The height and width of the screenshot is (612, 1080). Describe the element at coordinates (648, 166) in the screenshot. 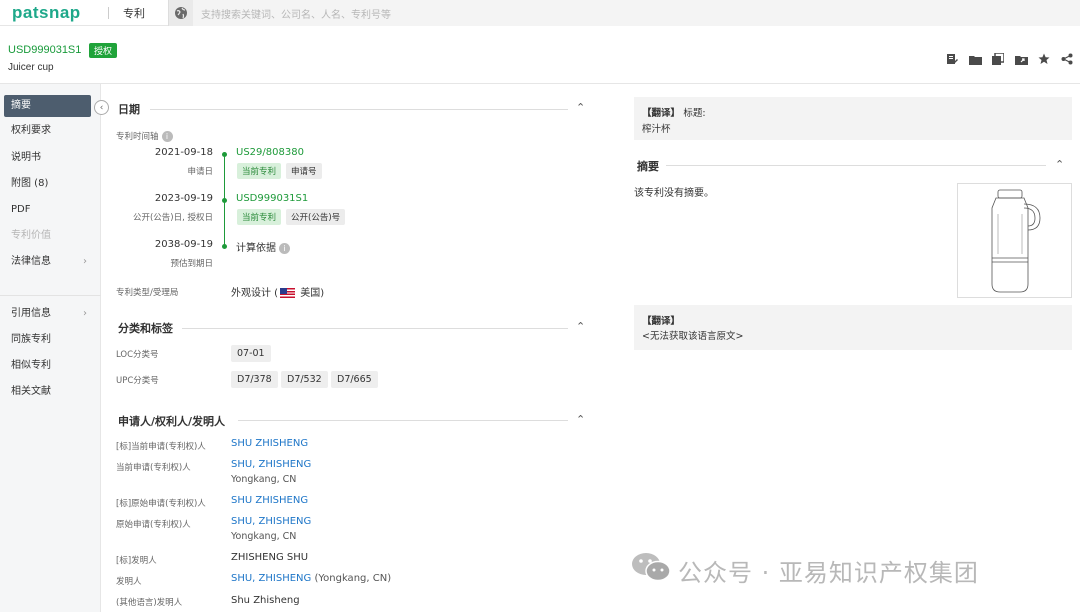

I see `section-title-abstract: 摘要` at that location.